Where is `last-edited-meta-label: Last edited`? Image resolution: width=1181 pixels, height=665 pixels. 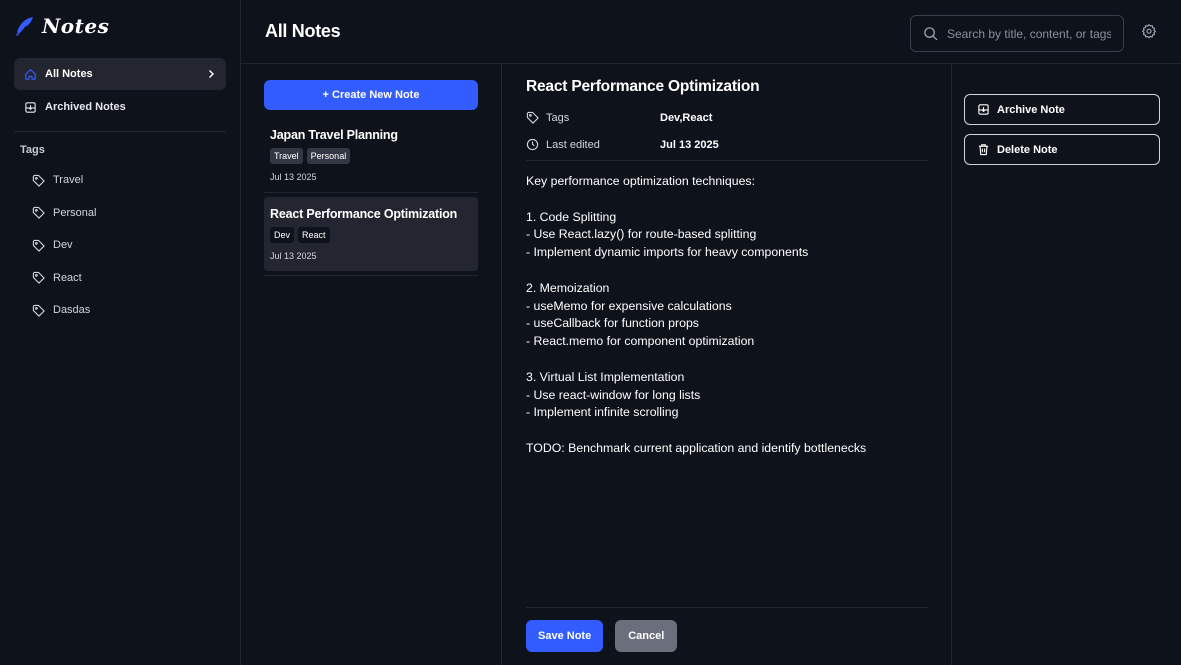
last-edited-meta-label: Last edited is located at coordinates (593, 144).